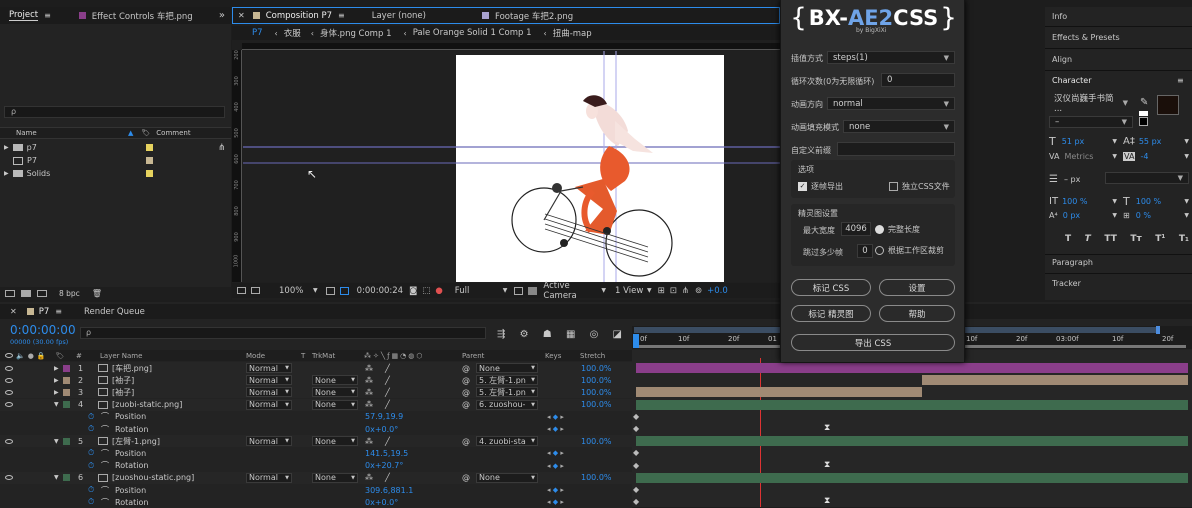 The width and height of the screenshot is (1192, 508). Describe the element at coordinates (24, 15) in the screenshot. I see `tab-project: Project` at that location.